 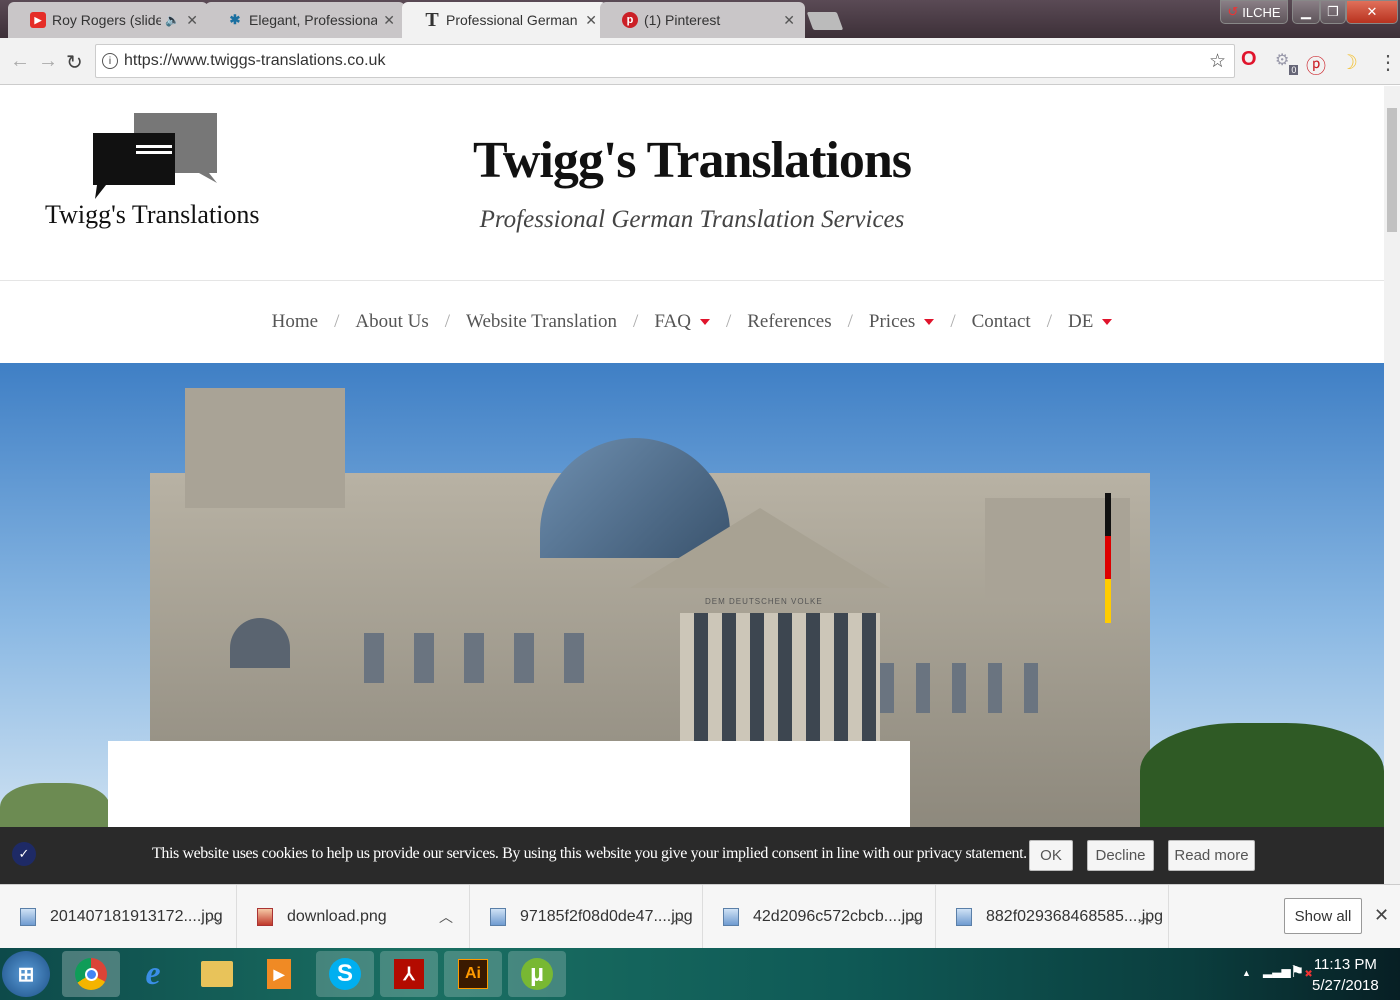 I want to click on profile-button: ↺ ILCHE, so click(x=1254, y=12).